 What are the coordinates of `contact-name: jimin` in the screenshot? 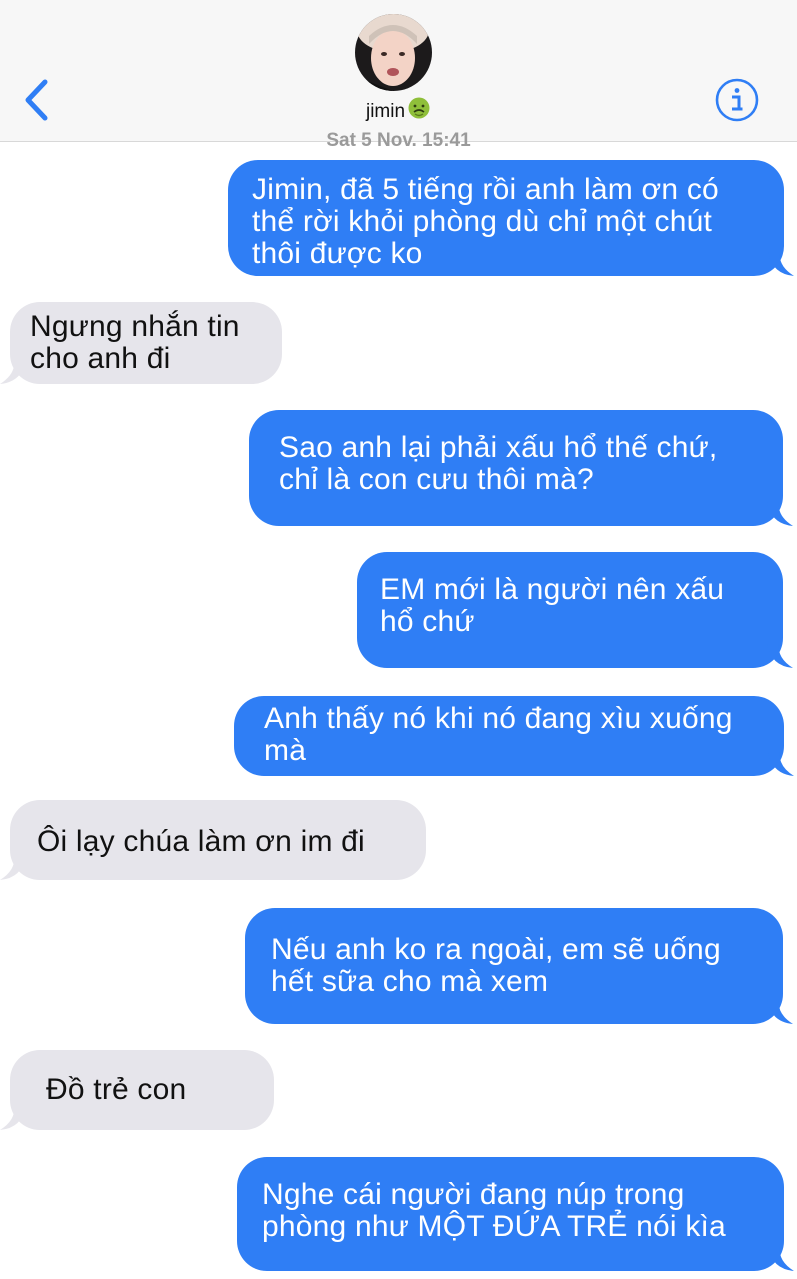 It's located at (398, 111).